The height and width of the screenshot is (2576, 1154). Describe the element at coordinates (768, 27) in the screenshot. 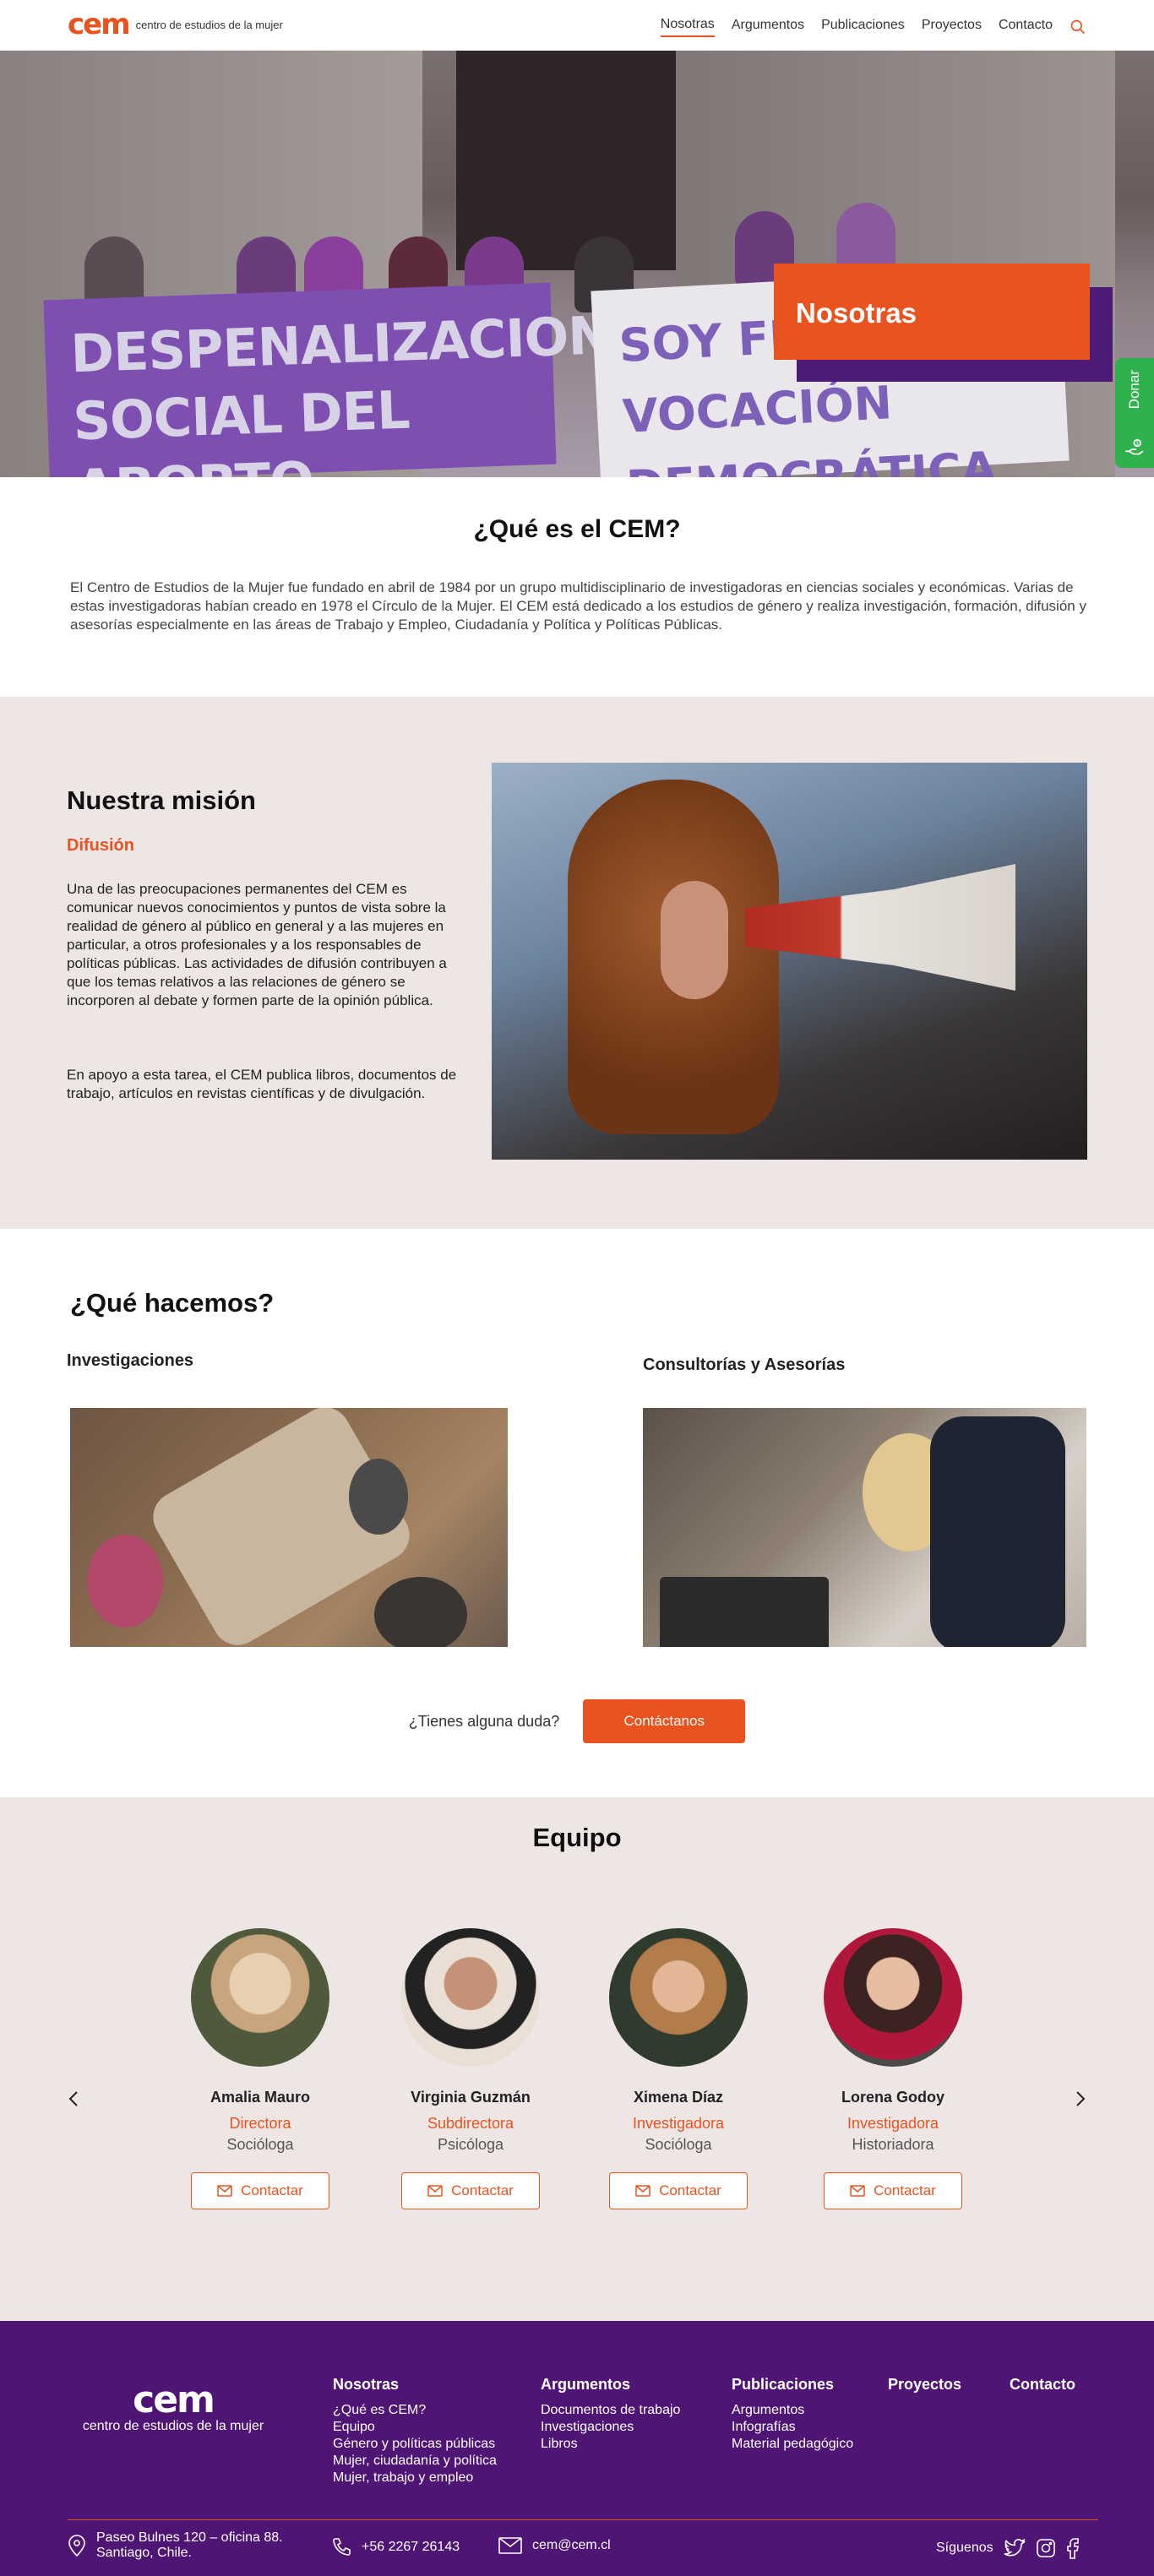

I see `nav-argumentos: Argumentos` at that location.